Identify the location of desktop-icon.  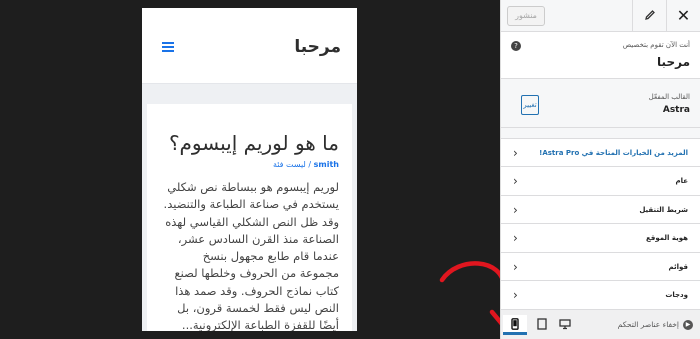
(565, 325).